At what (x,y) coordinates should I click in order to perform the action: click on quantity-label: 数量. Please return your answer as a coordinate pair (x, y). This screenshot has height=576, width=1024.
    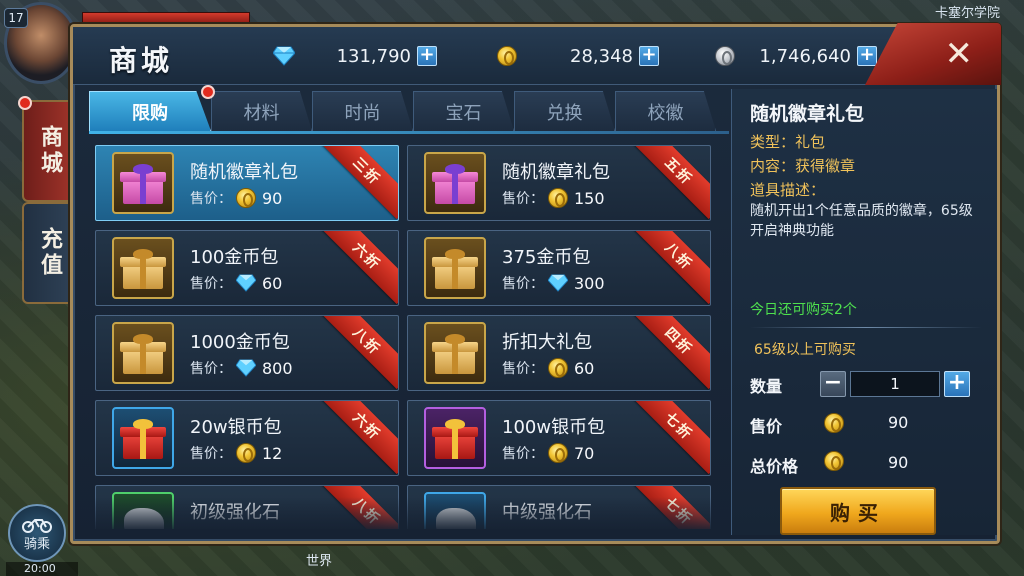
    Looking at the image, I should click on (766, 386).